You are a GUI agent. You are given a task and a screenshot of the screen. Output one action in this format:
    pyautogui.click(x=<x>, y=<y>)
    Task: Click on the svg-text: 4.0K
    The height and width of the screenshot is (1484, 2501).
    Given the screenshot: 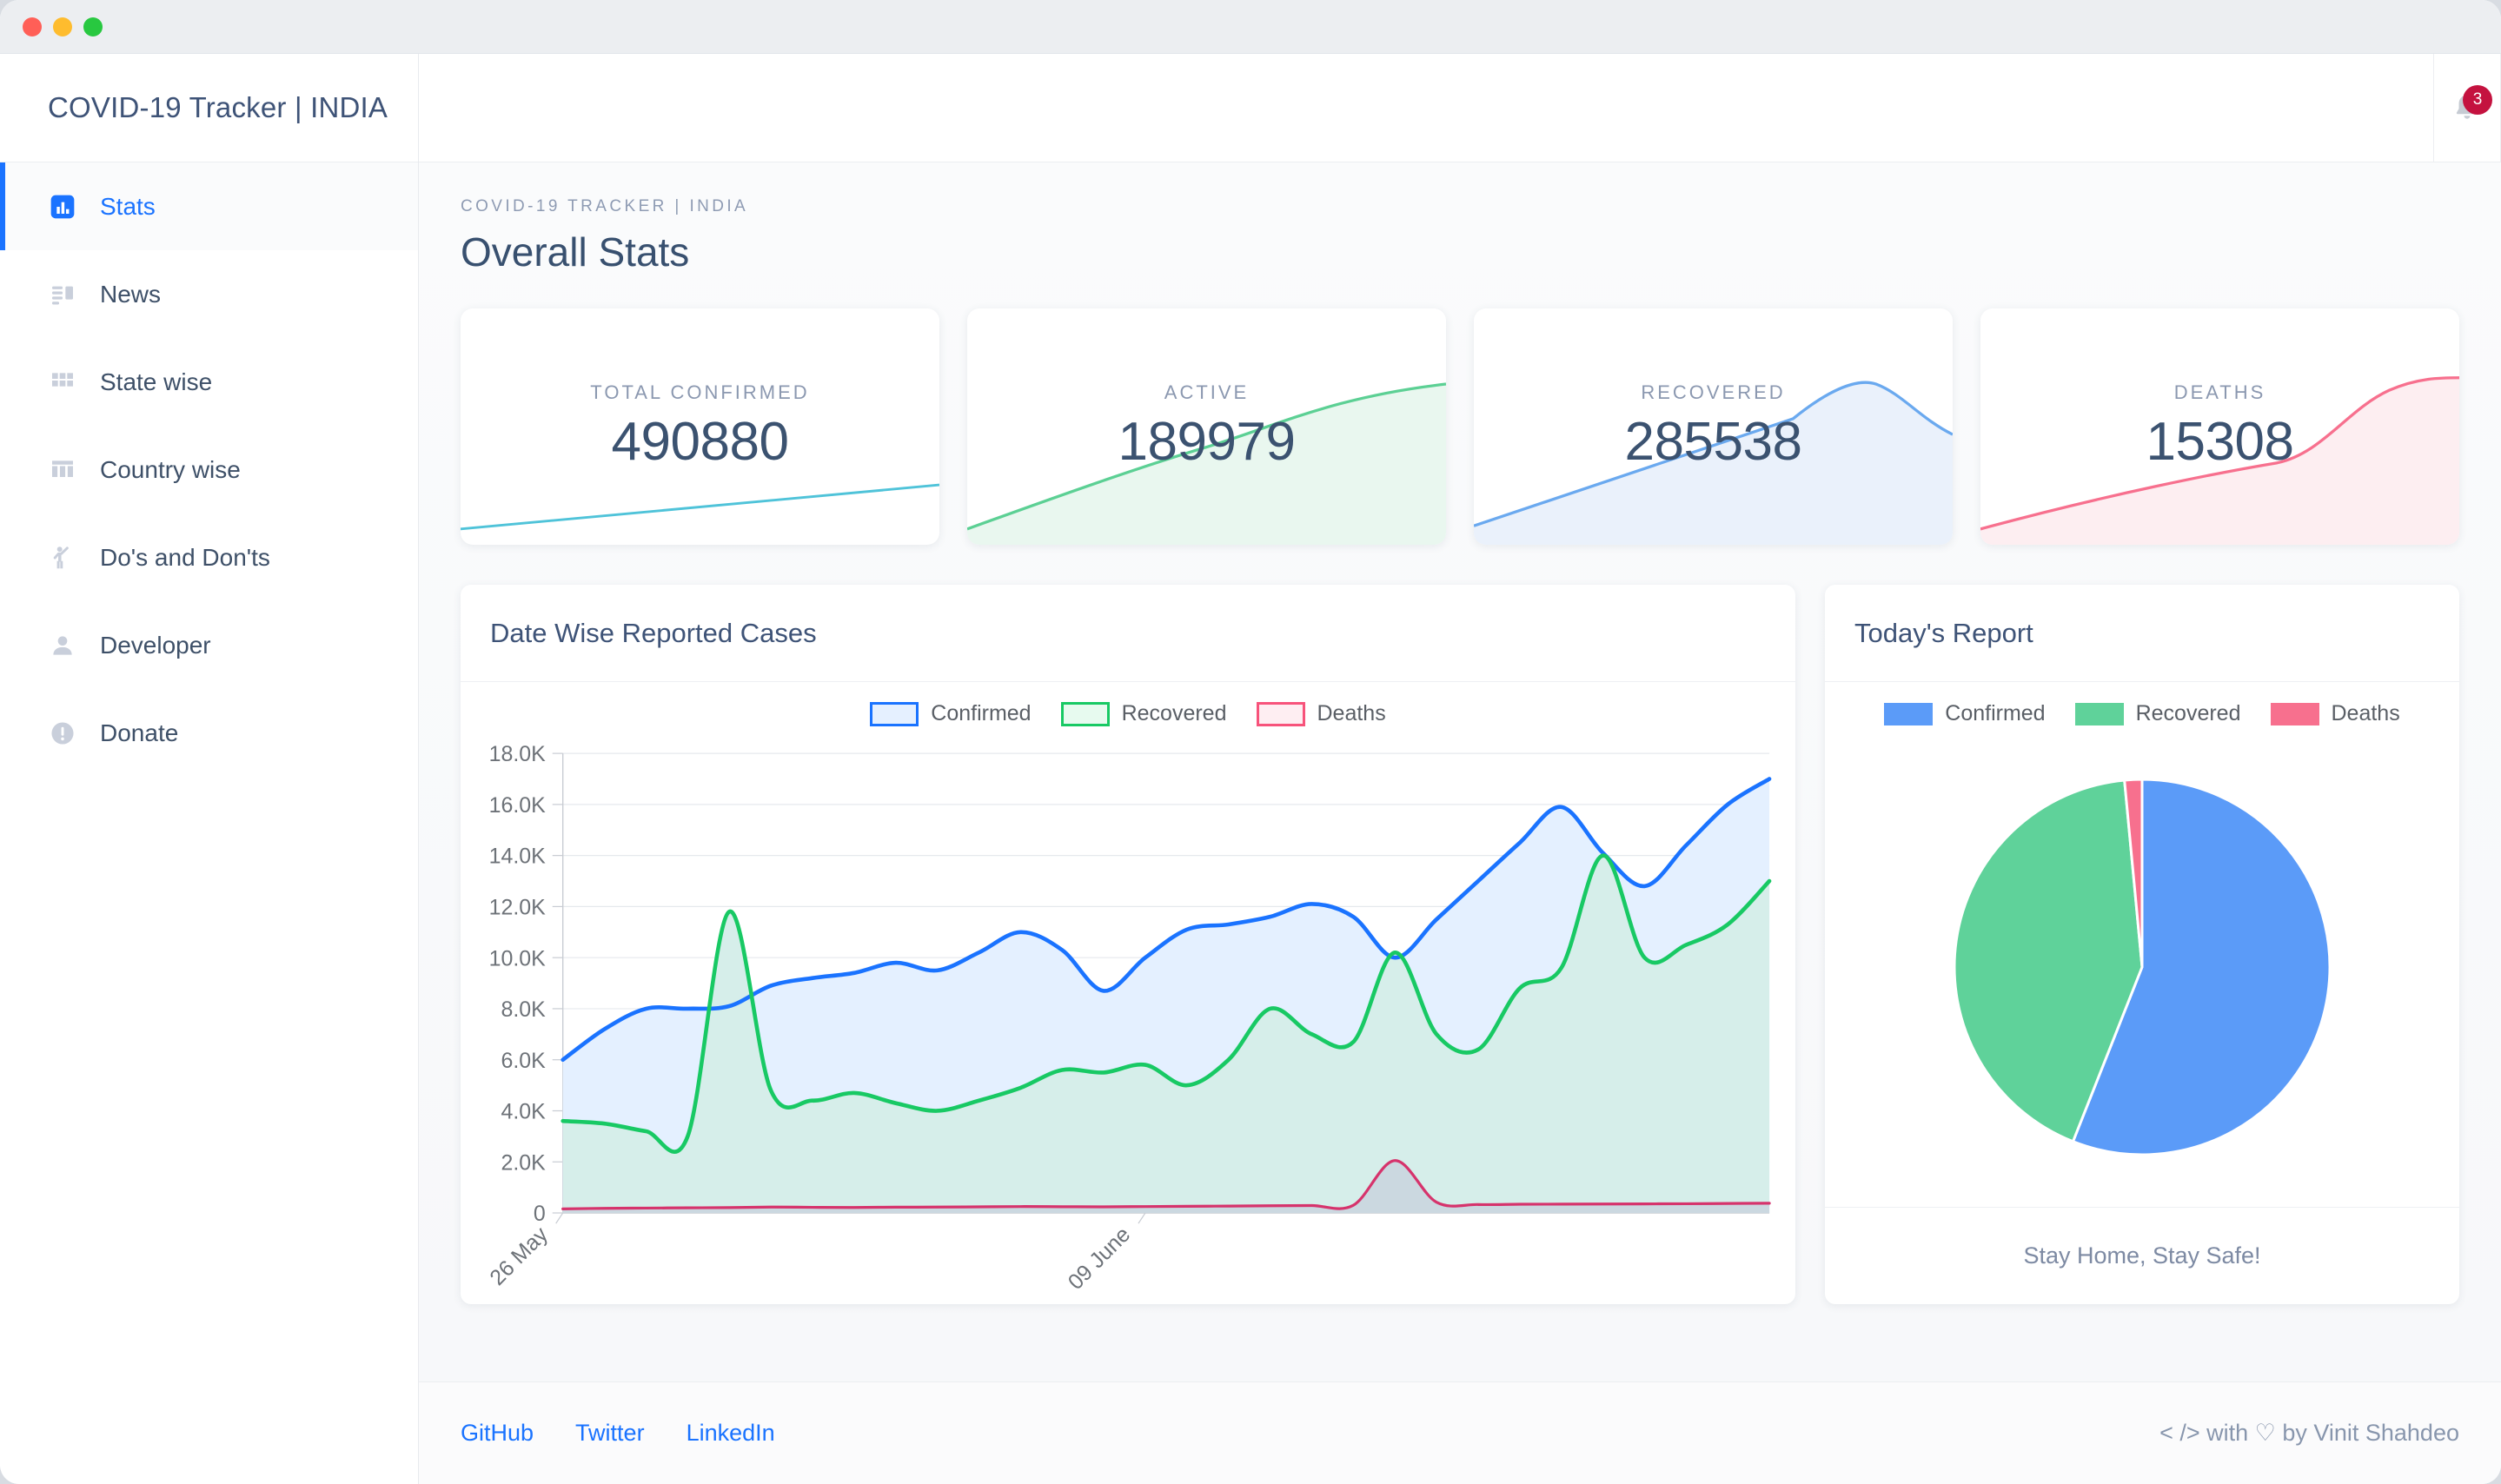 What is the action you would take?
    pyautogui.click(x=523, y=1111)
    